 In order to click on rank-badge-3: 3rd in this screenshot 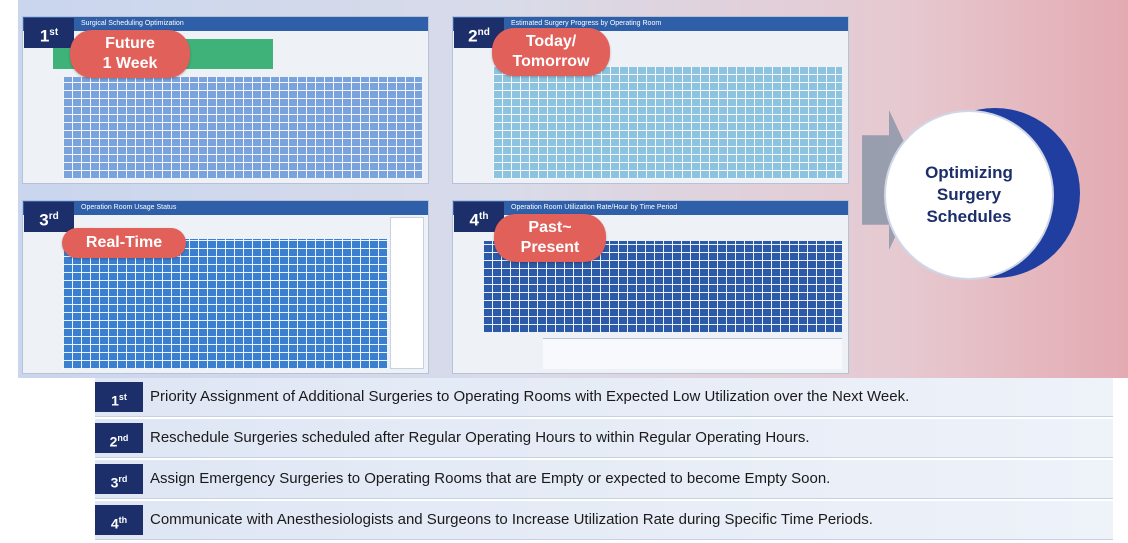, I will do `click(49, 217)`.